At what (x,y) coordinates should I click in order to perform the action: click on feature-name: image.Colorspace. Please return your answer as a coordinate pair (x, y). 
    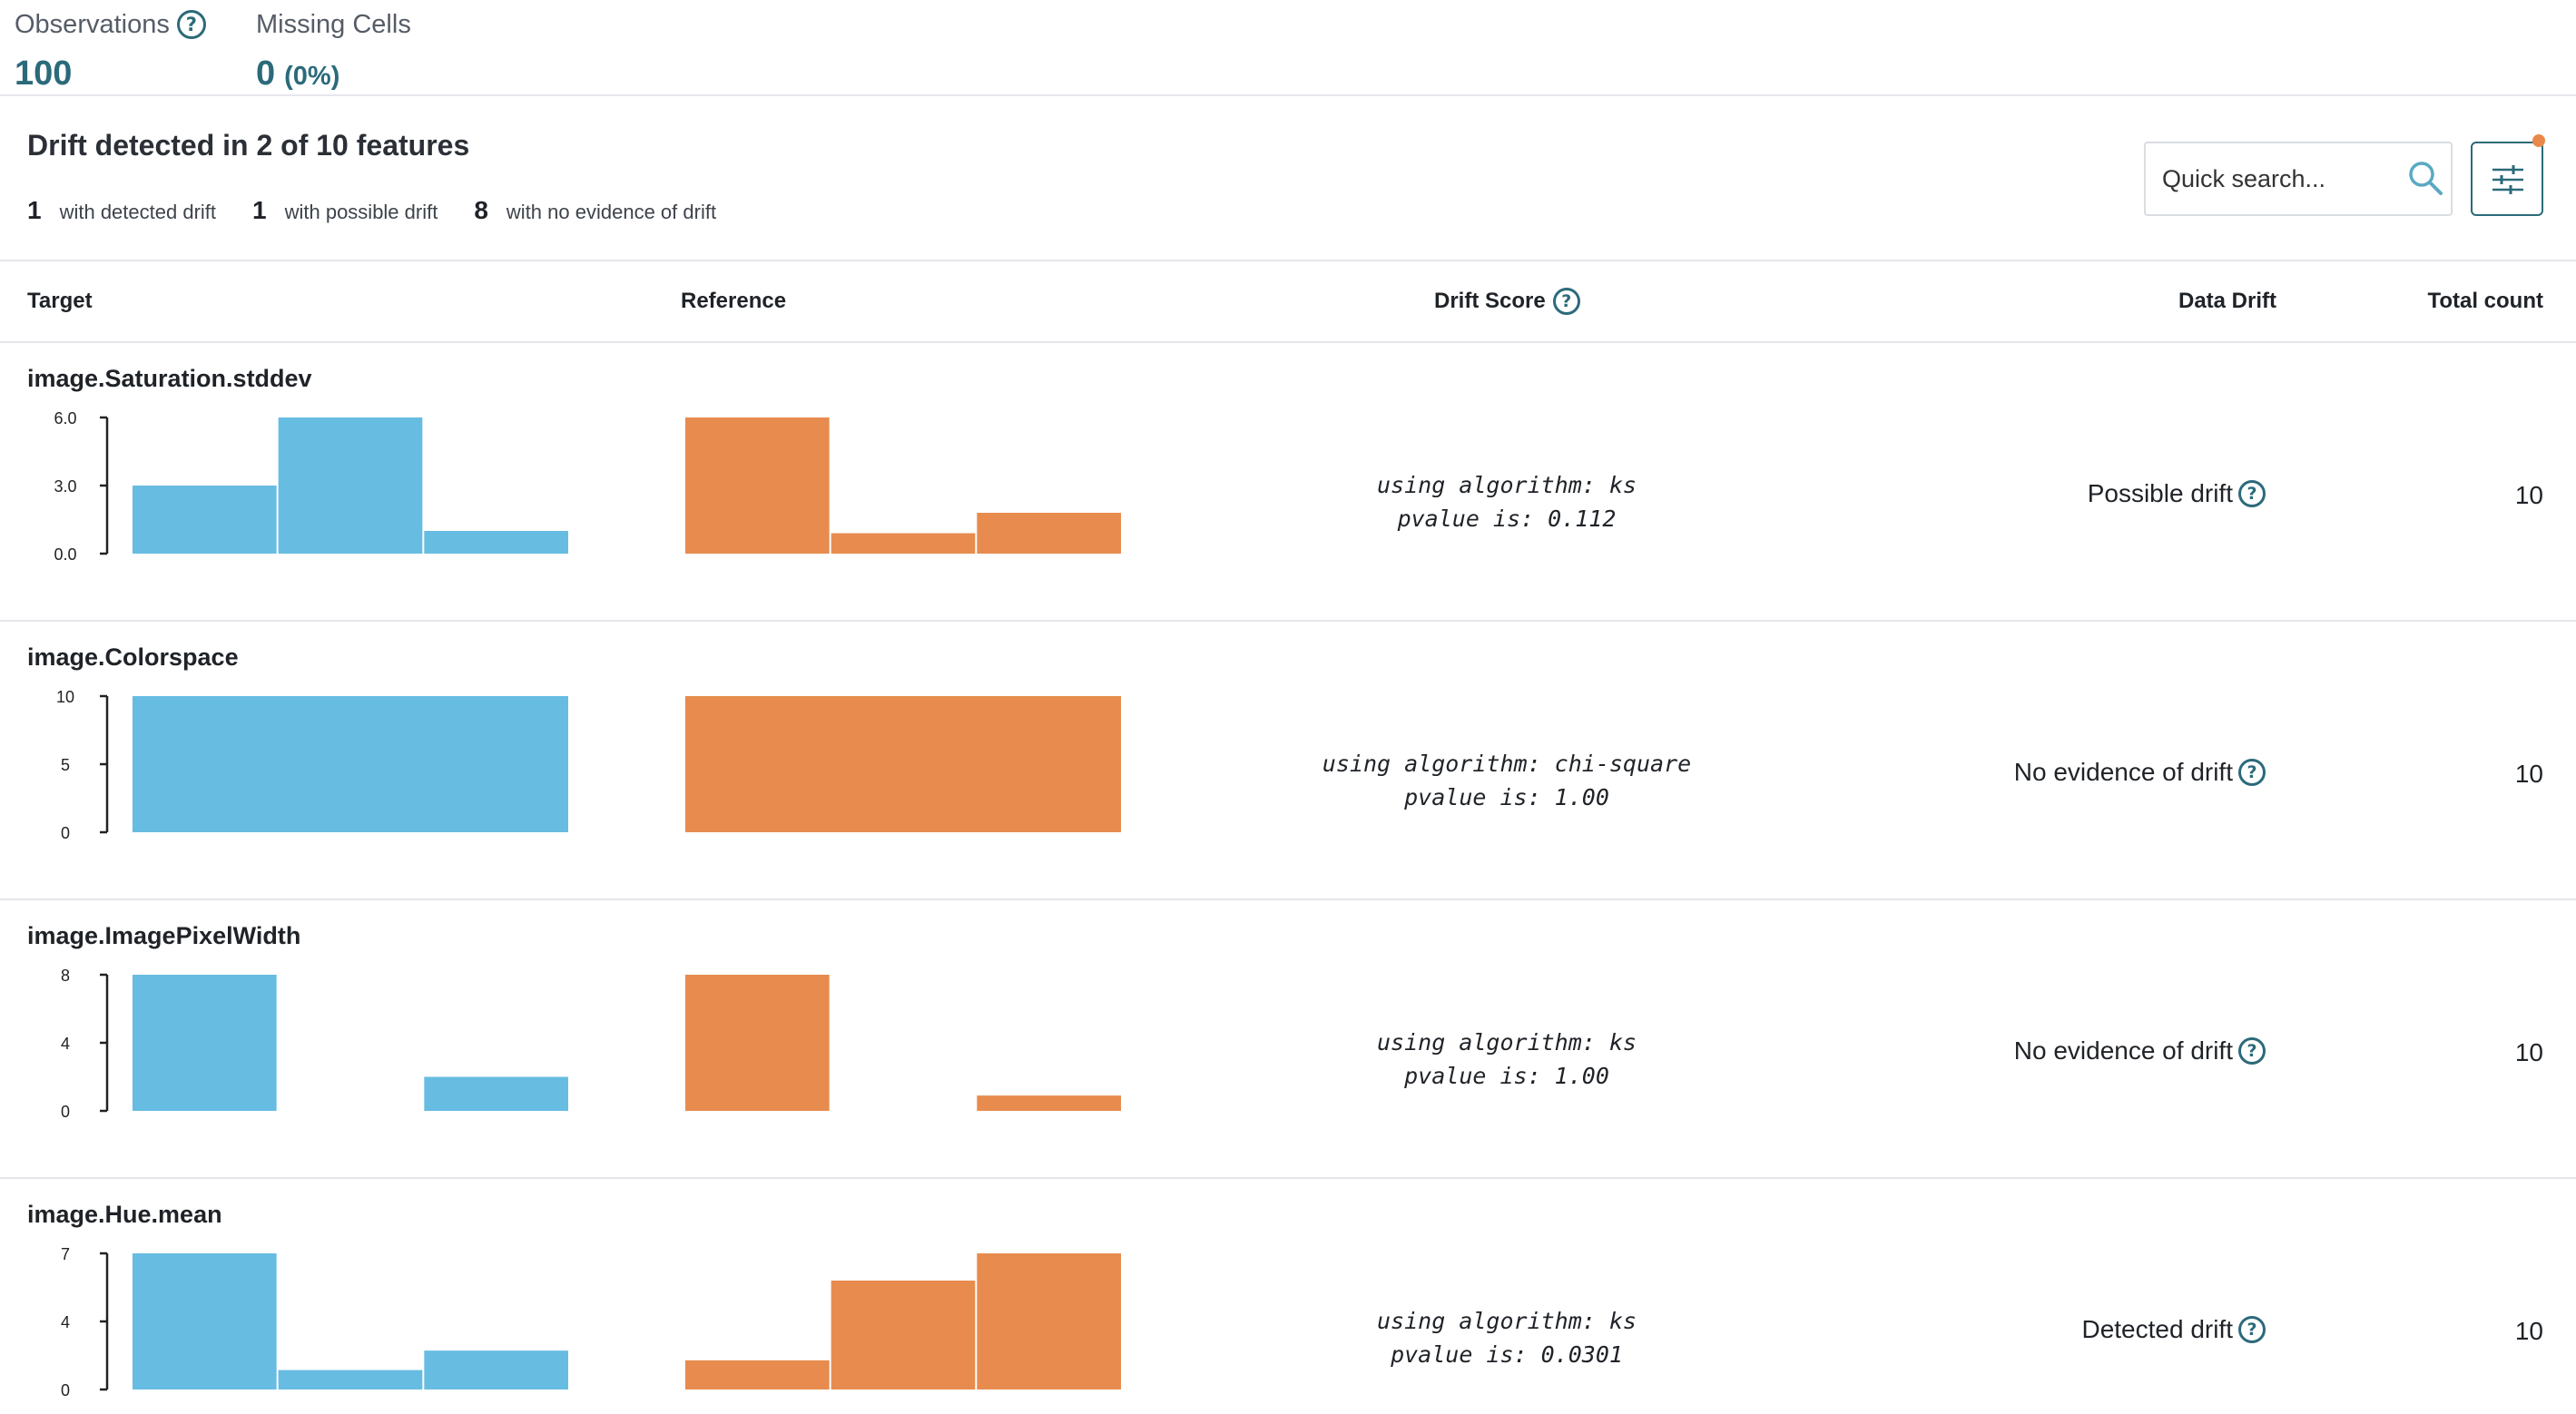
    Looking at the image, I should click on (133, 657).